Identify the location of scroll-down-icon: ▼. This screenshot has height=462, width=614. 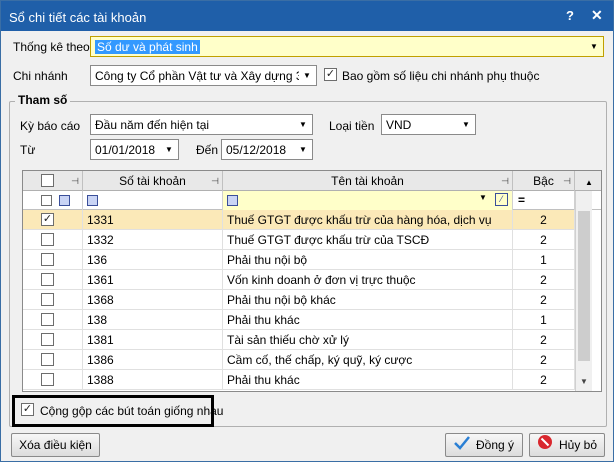
(584, 381).